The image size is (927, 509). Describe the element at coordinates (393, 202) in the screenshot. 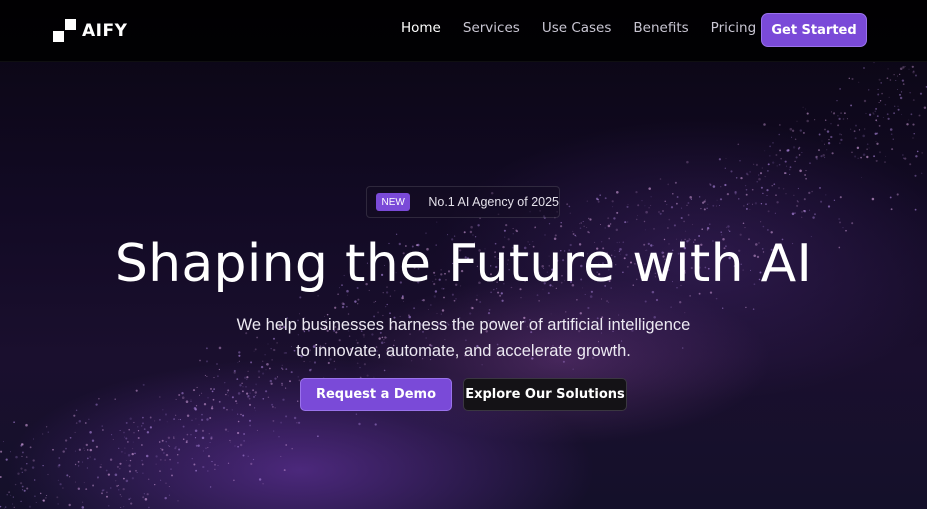

I see `new-tag: NEW` at that location.